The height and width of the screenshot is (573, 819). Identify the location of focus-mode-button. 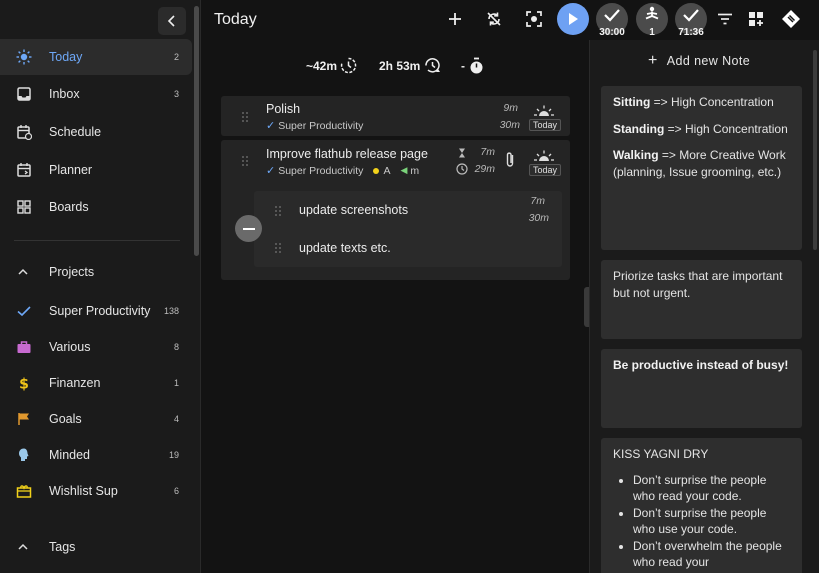
(534, 19).